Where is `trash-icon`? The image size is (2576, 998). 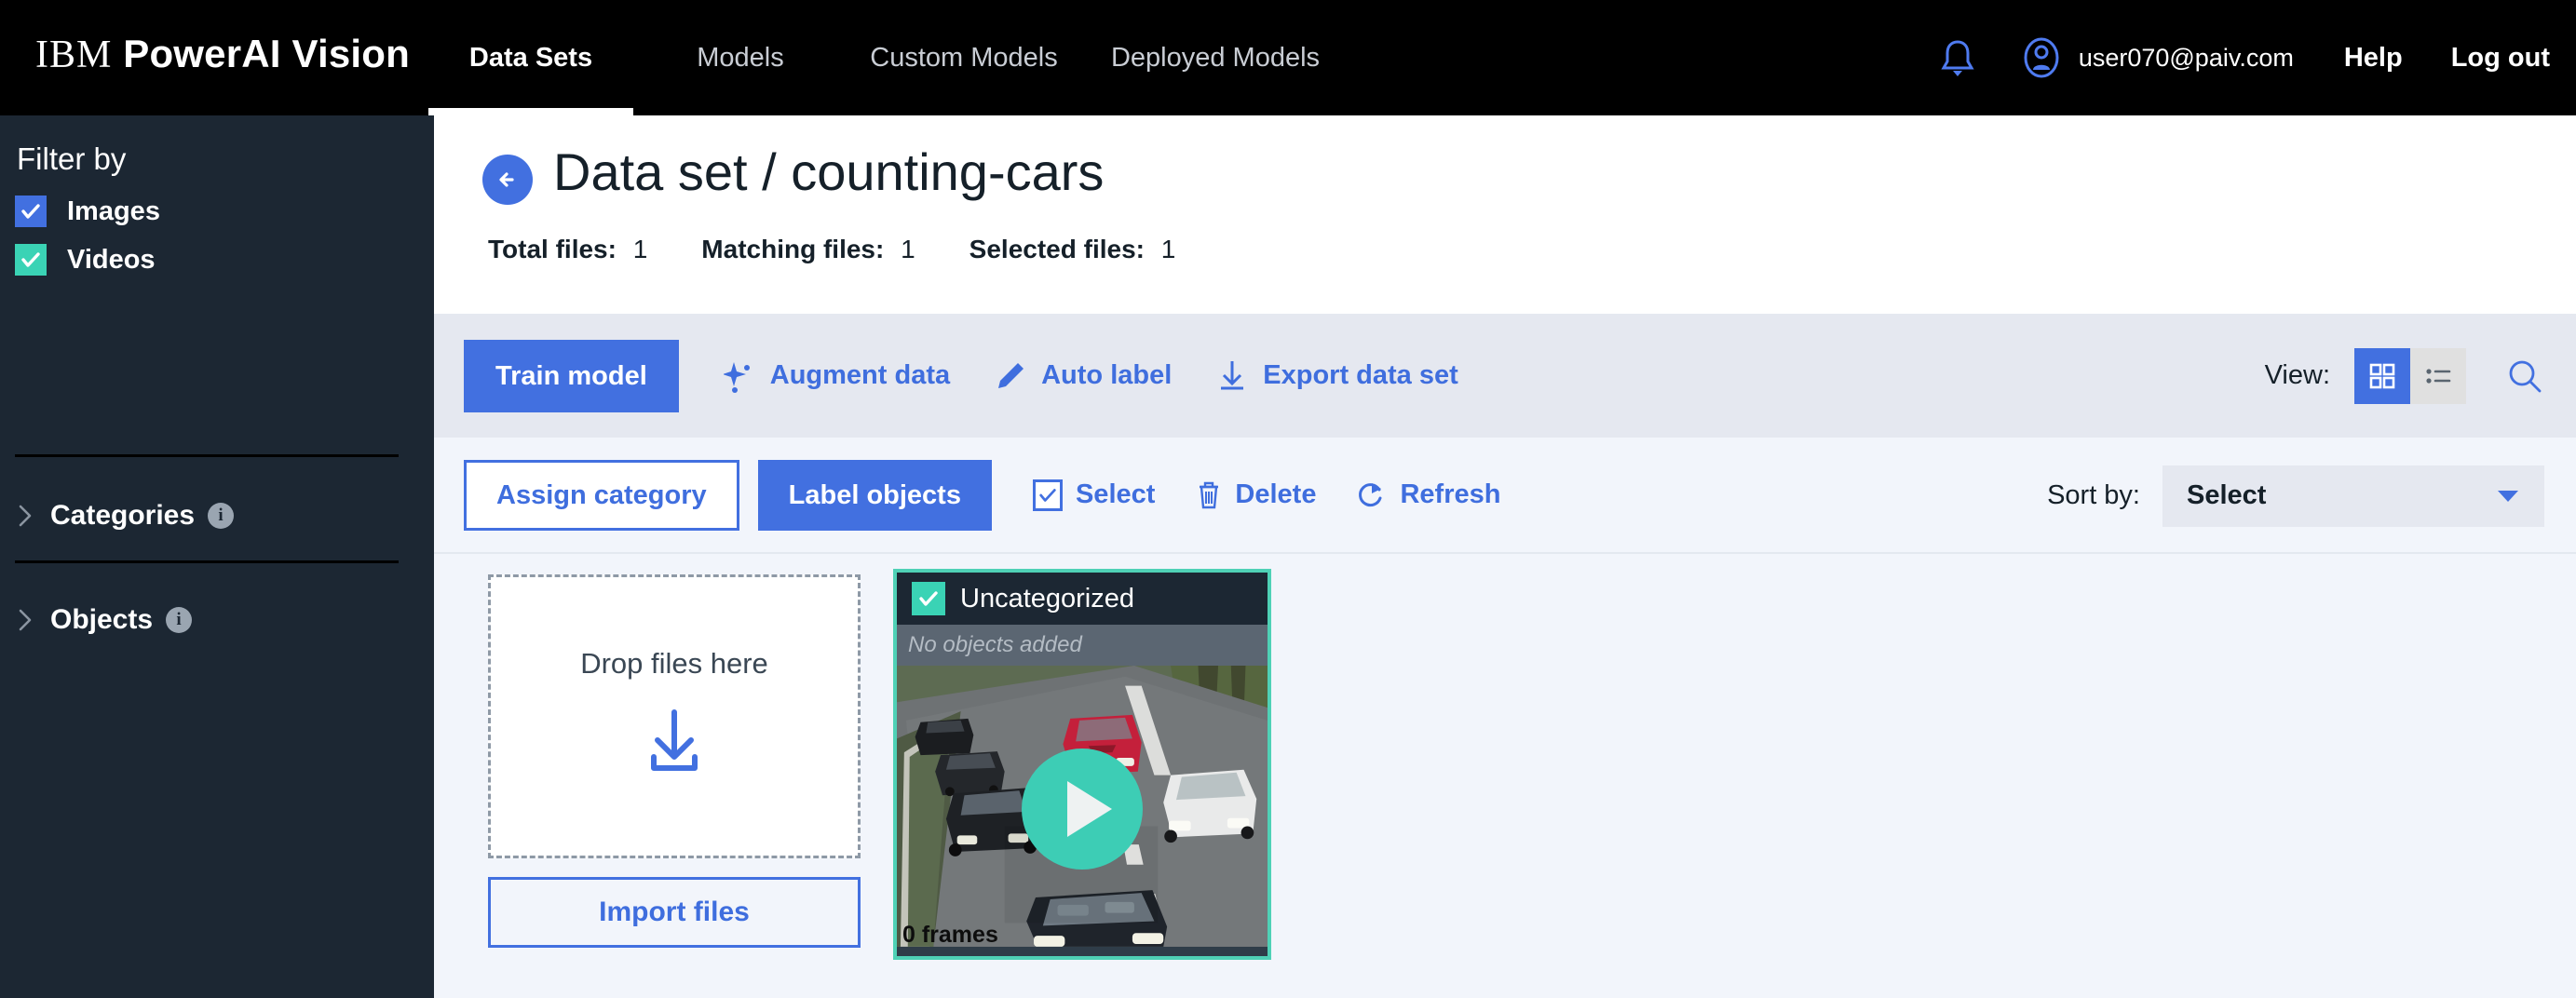
trash-icon is located at coordinates (1209, 495).